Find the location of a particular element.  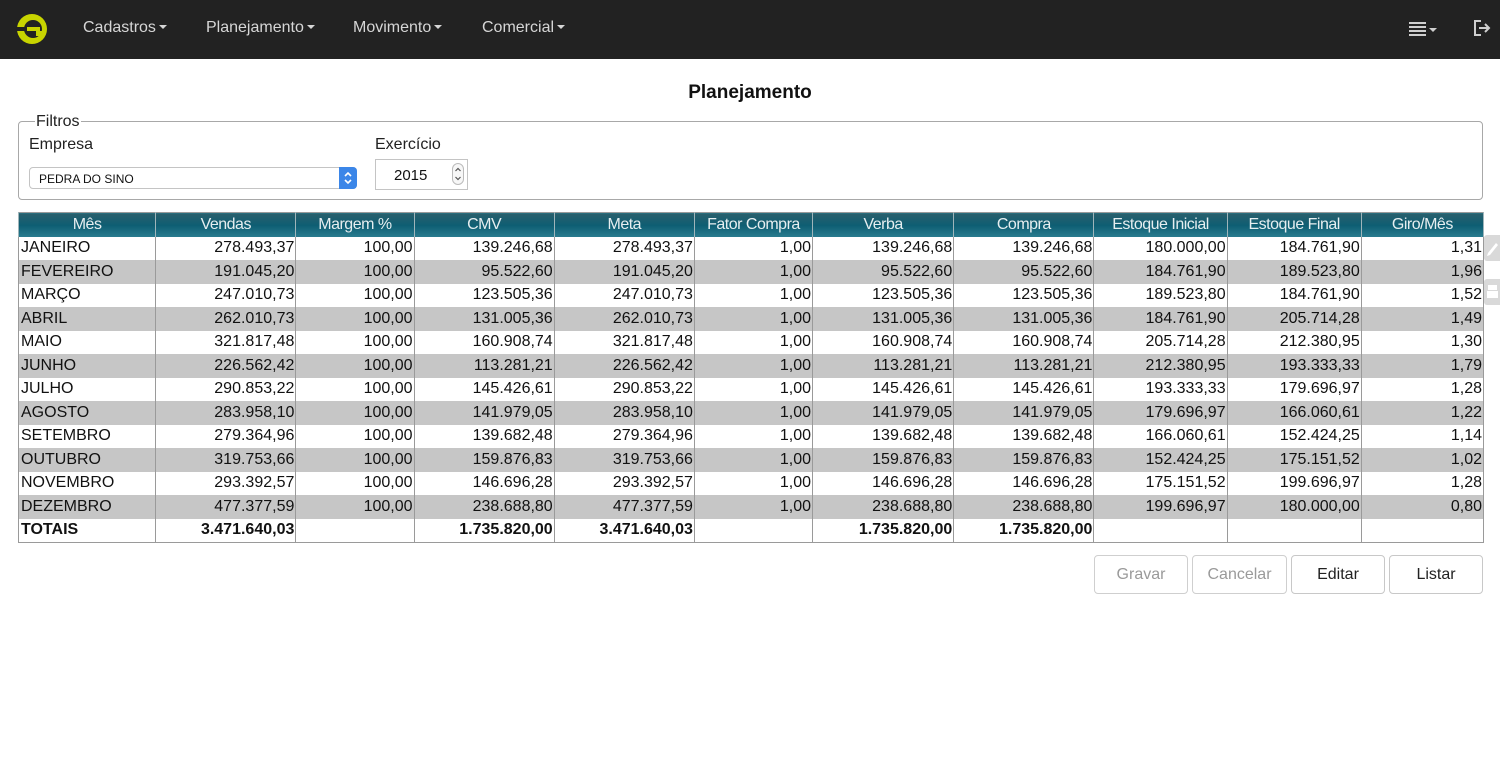

table-cell: 278.493,37 is located at coordinates (226, 248).